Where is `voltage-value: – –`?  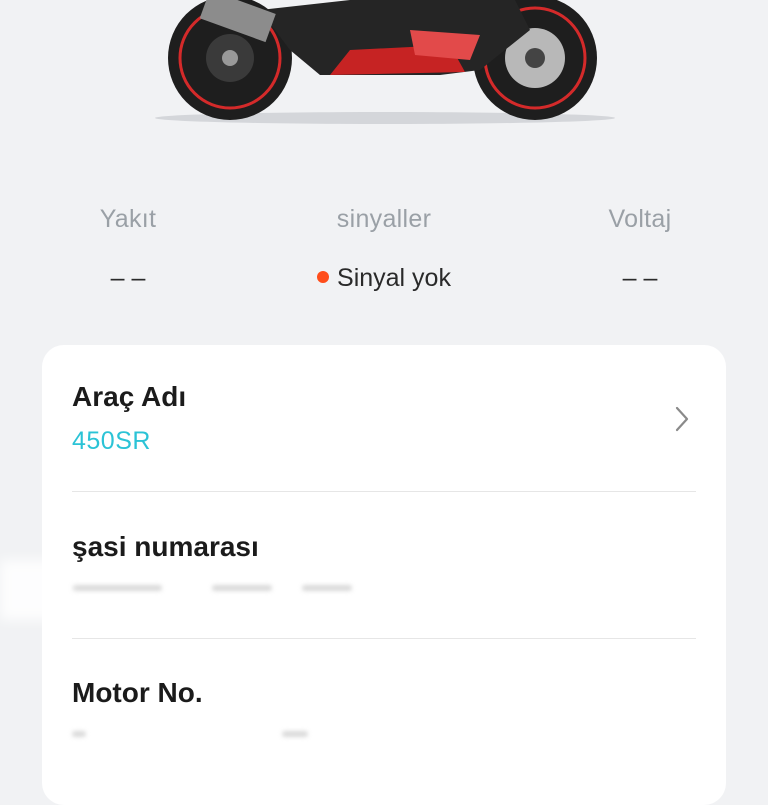
voltage-value: – – is located at coordinates (640, 278).